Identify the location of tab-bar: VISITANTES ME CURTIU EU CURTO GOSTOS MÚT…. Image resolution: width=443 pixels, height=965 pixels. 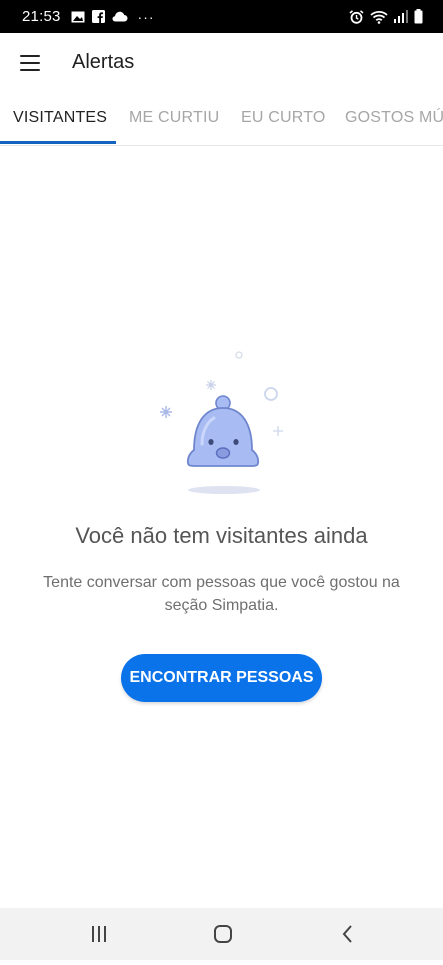
(221, 119).